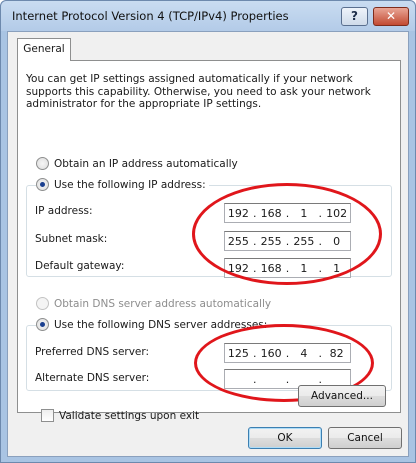 The height and width of the screenshot is (463, 416). Describe the element at coordinates (71, 239) in the screenshot. I see `subnet-mask-label: Subnet mask:` at that location.